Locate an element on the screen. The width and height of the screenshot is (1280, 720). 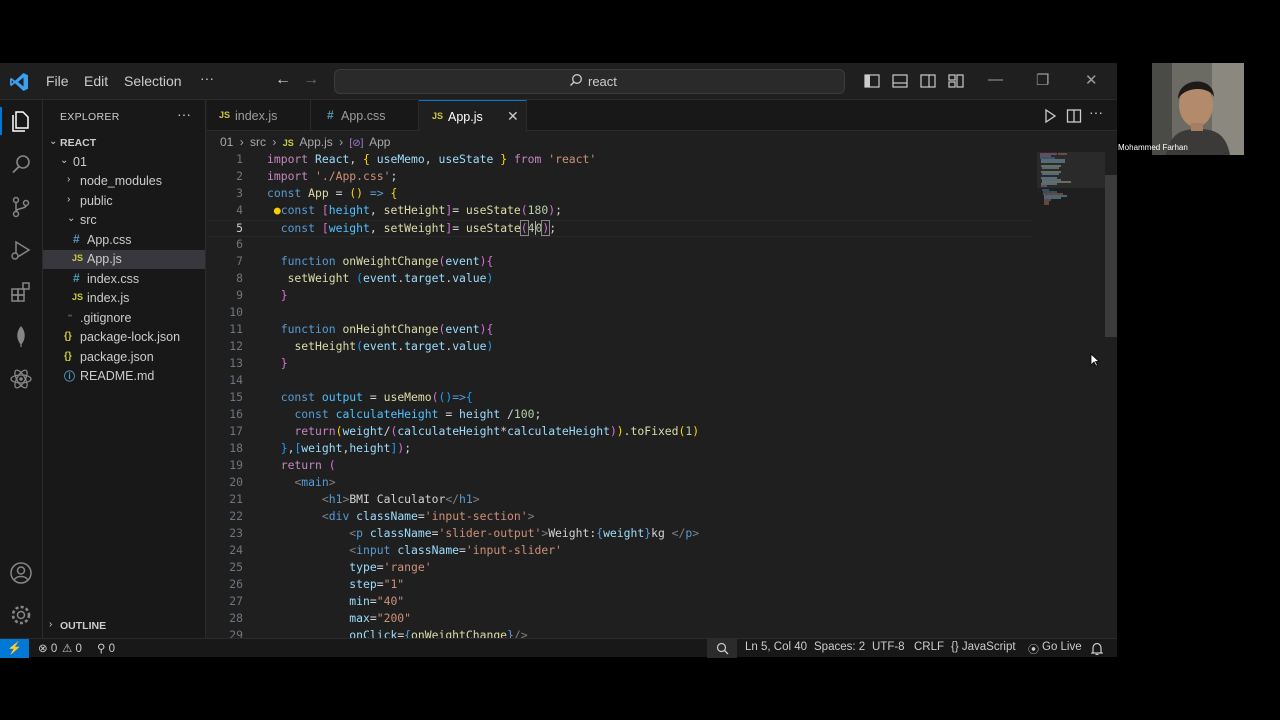
customize-layout-icon is located at coordinates (956, 81).